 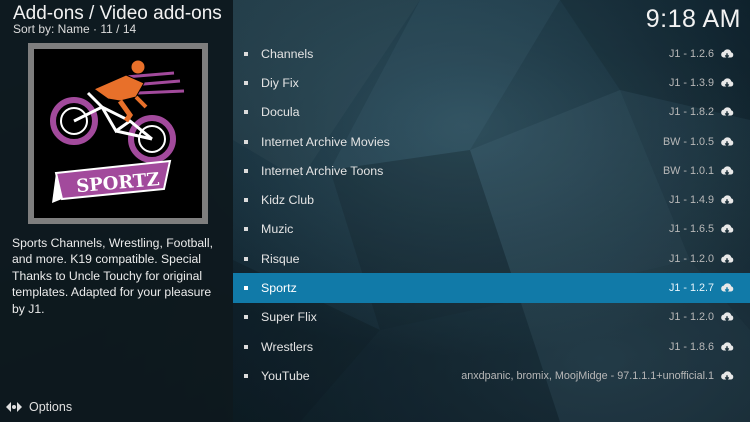 What do you see at coordinates (285, 375) in the screenshot?
I see `addon-name: YouTube` at bounding box center [285, 375].